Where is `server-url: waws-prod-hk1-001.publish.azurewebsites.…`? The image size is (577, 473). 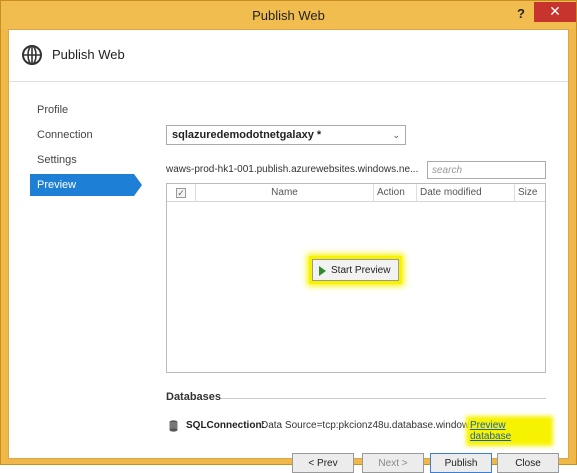
server-url: waws-prod-hk1-001.publish.azurewebsites.… is located at coordinates (292, 169).